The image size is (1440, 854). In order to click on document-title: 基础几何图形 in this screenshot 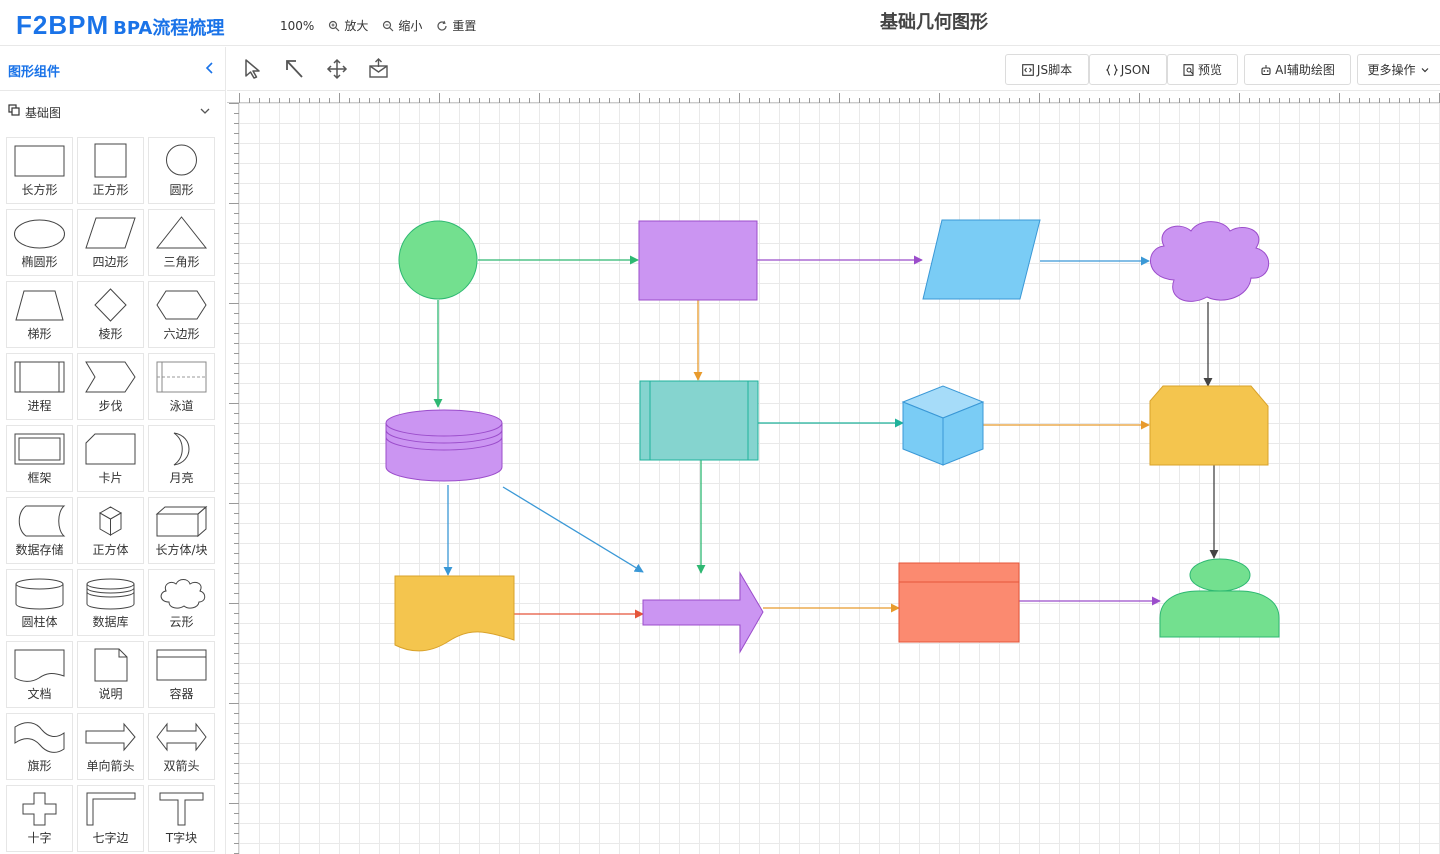, I will do `click(934, 21)`.